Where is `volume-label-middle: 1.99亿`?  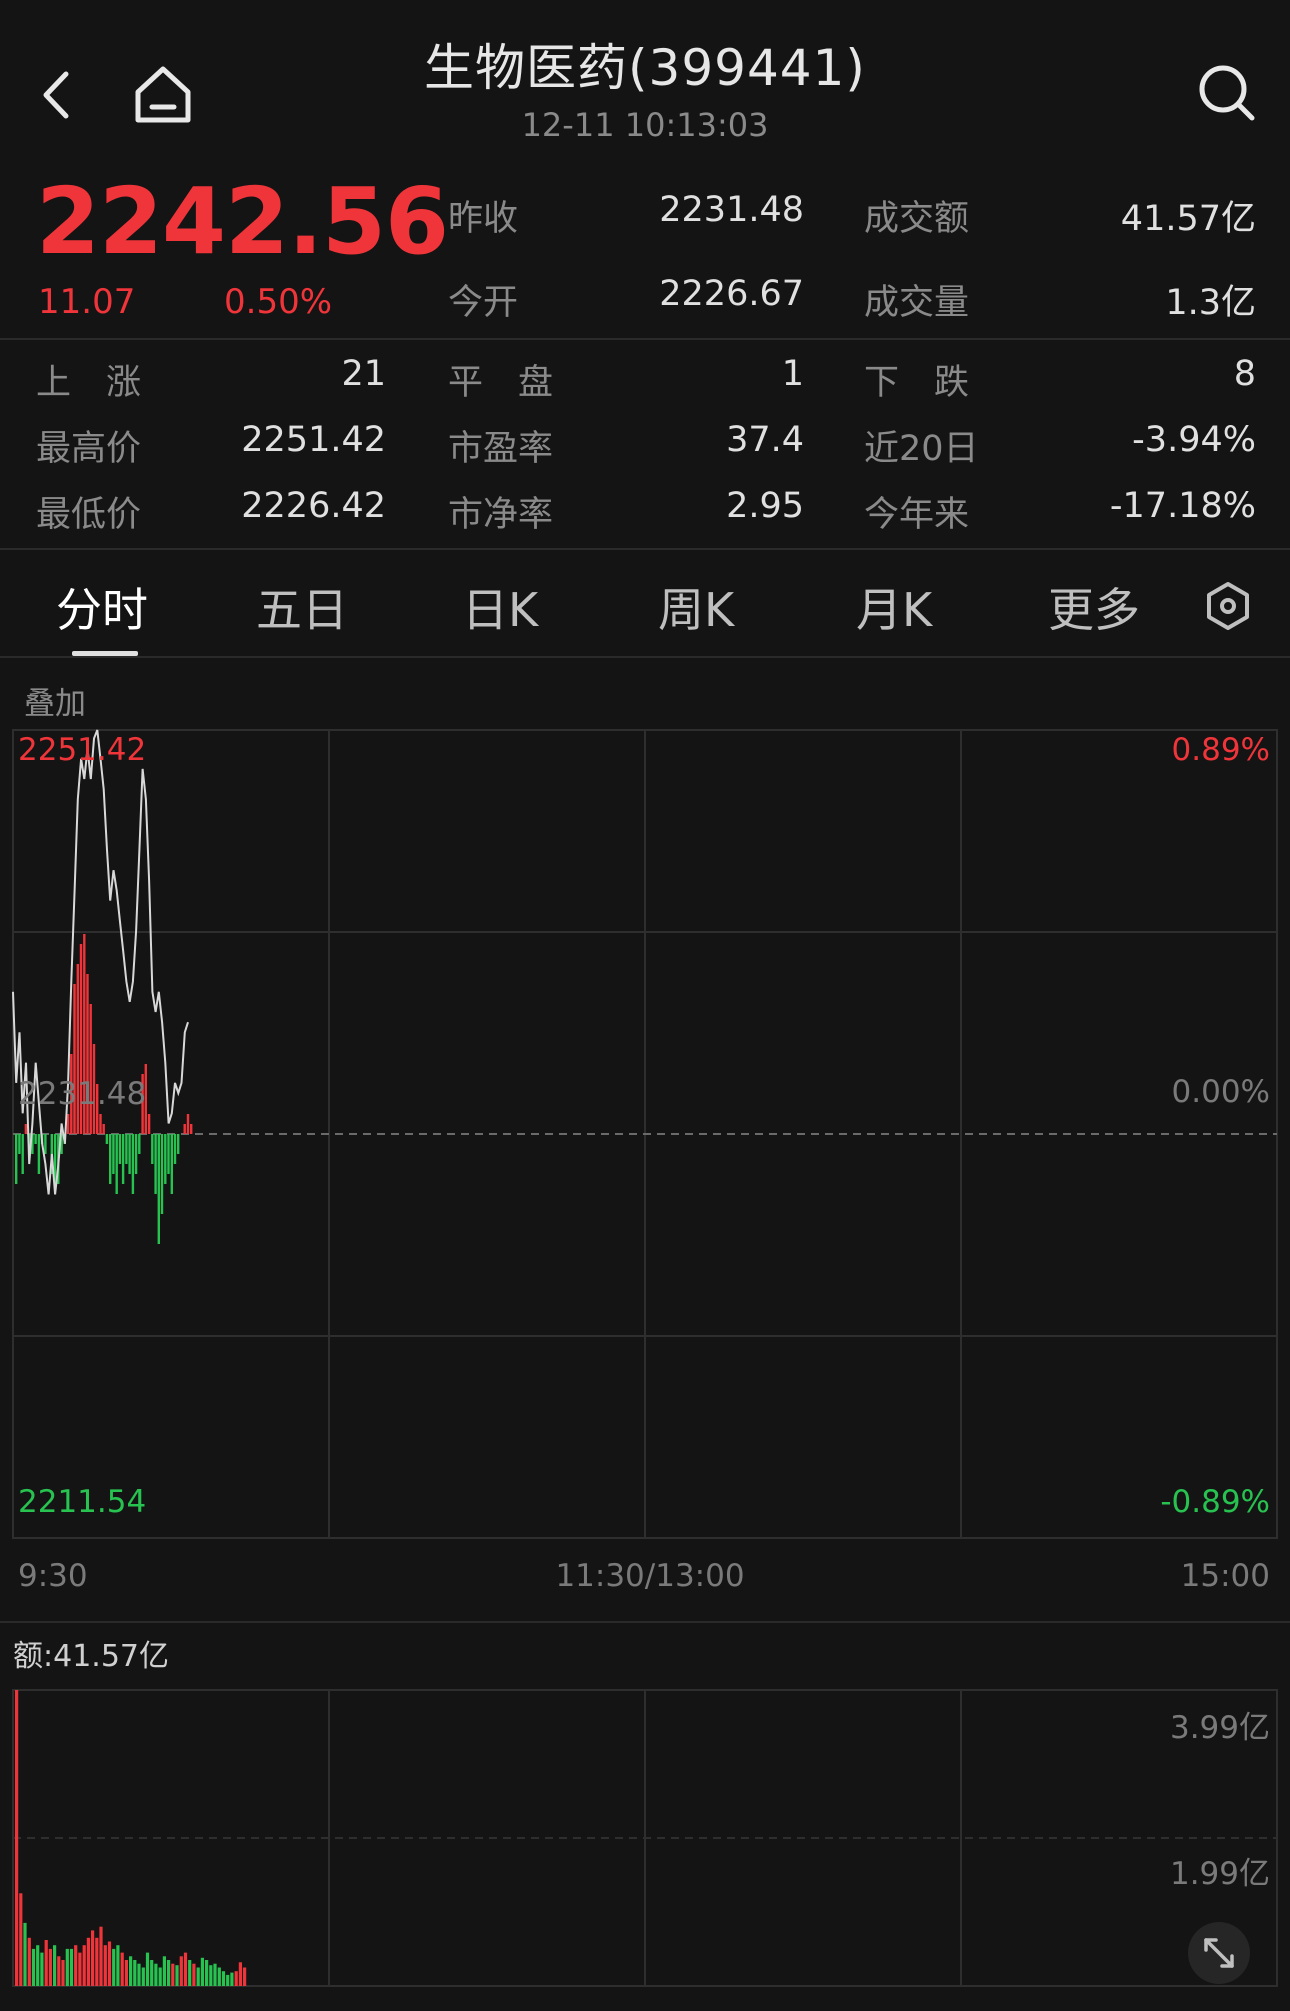 volume-label-middle: 1.99亿 is located at coordinates (1220, 1874).